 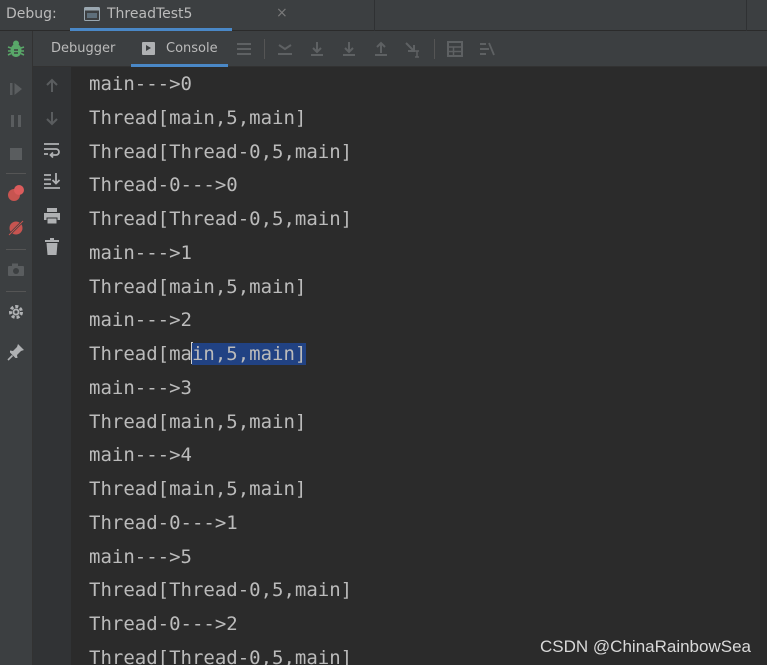 I want to click on tab-debugger-label: Debugger, so click(x=83, y=48).